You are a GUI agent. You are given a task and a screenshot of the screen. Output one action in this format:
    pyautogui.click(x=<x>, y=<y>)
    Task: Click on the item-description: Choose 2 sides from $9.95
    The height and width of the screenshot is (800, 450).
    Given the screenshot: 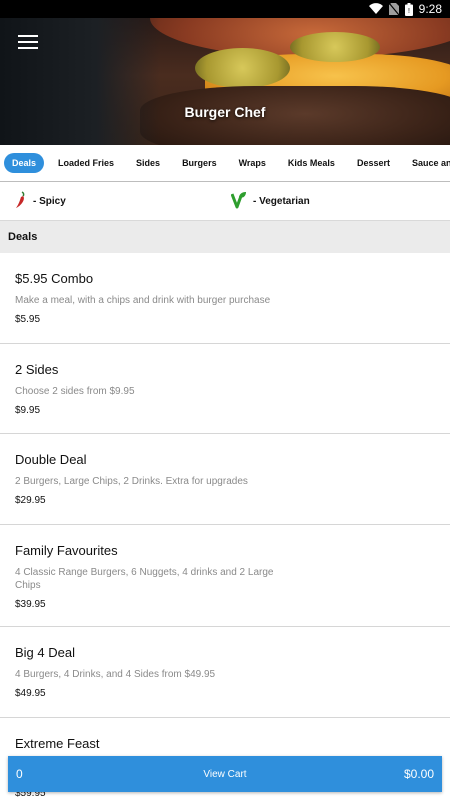 What is the action you would take?
    pyautogui.click(x=75, y=391)
    